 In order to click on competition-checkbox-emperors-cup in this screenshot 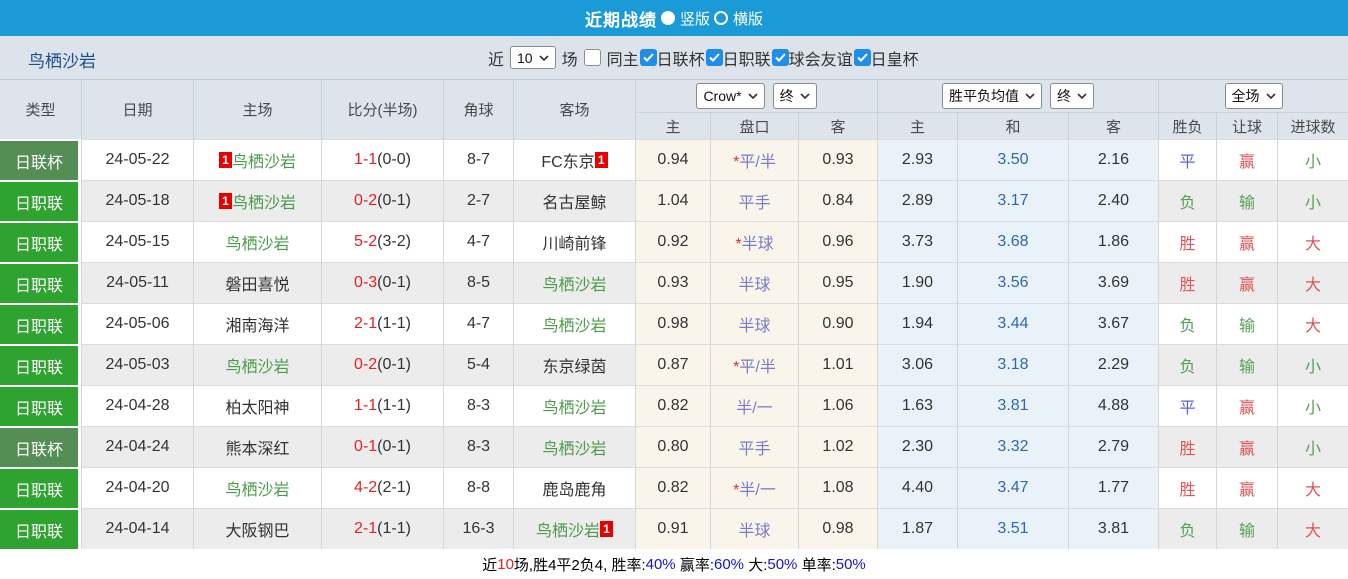, I will do `click(862, 57)`.